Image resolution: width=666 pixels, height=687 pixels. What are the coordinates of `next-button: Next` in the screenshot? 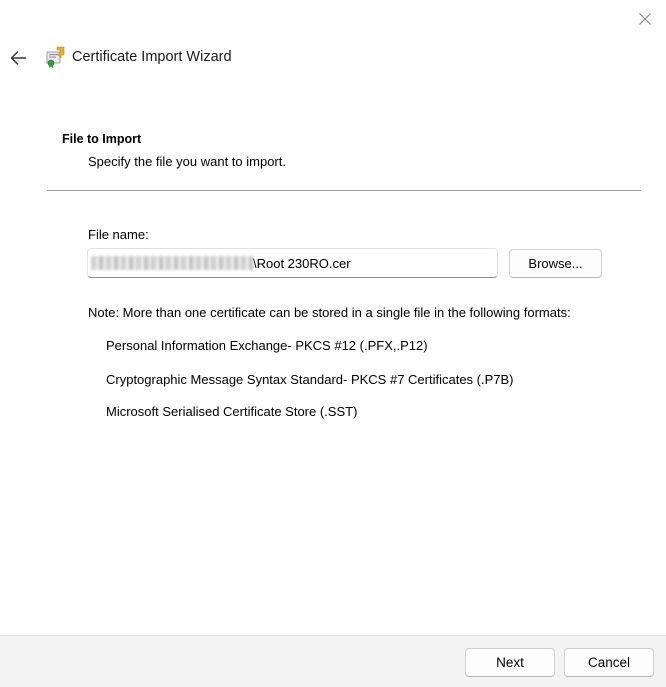 It's located at (510, 662).